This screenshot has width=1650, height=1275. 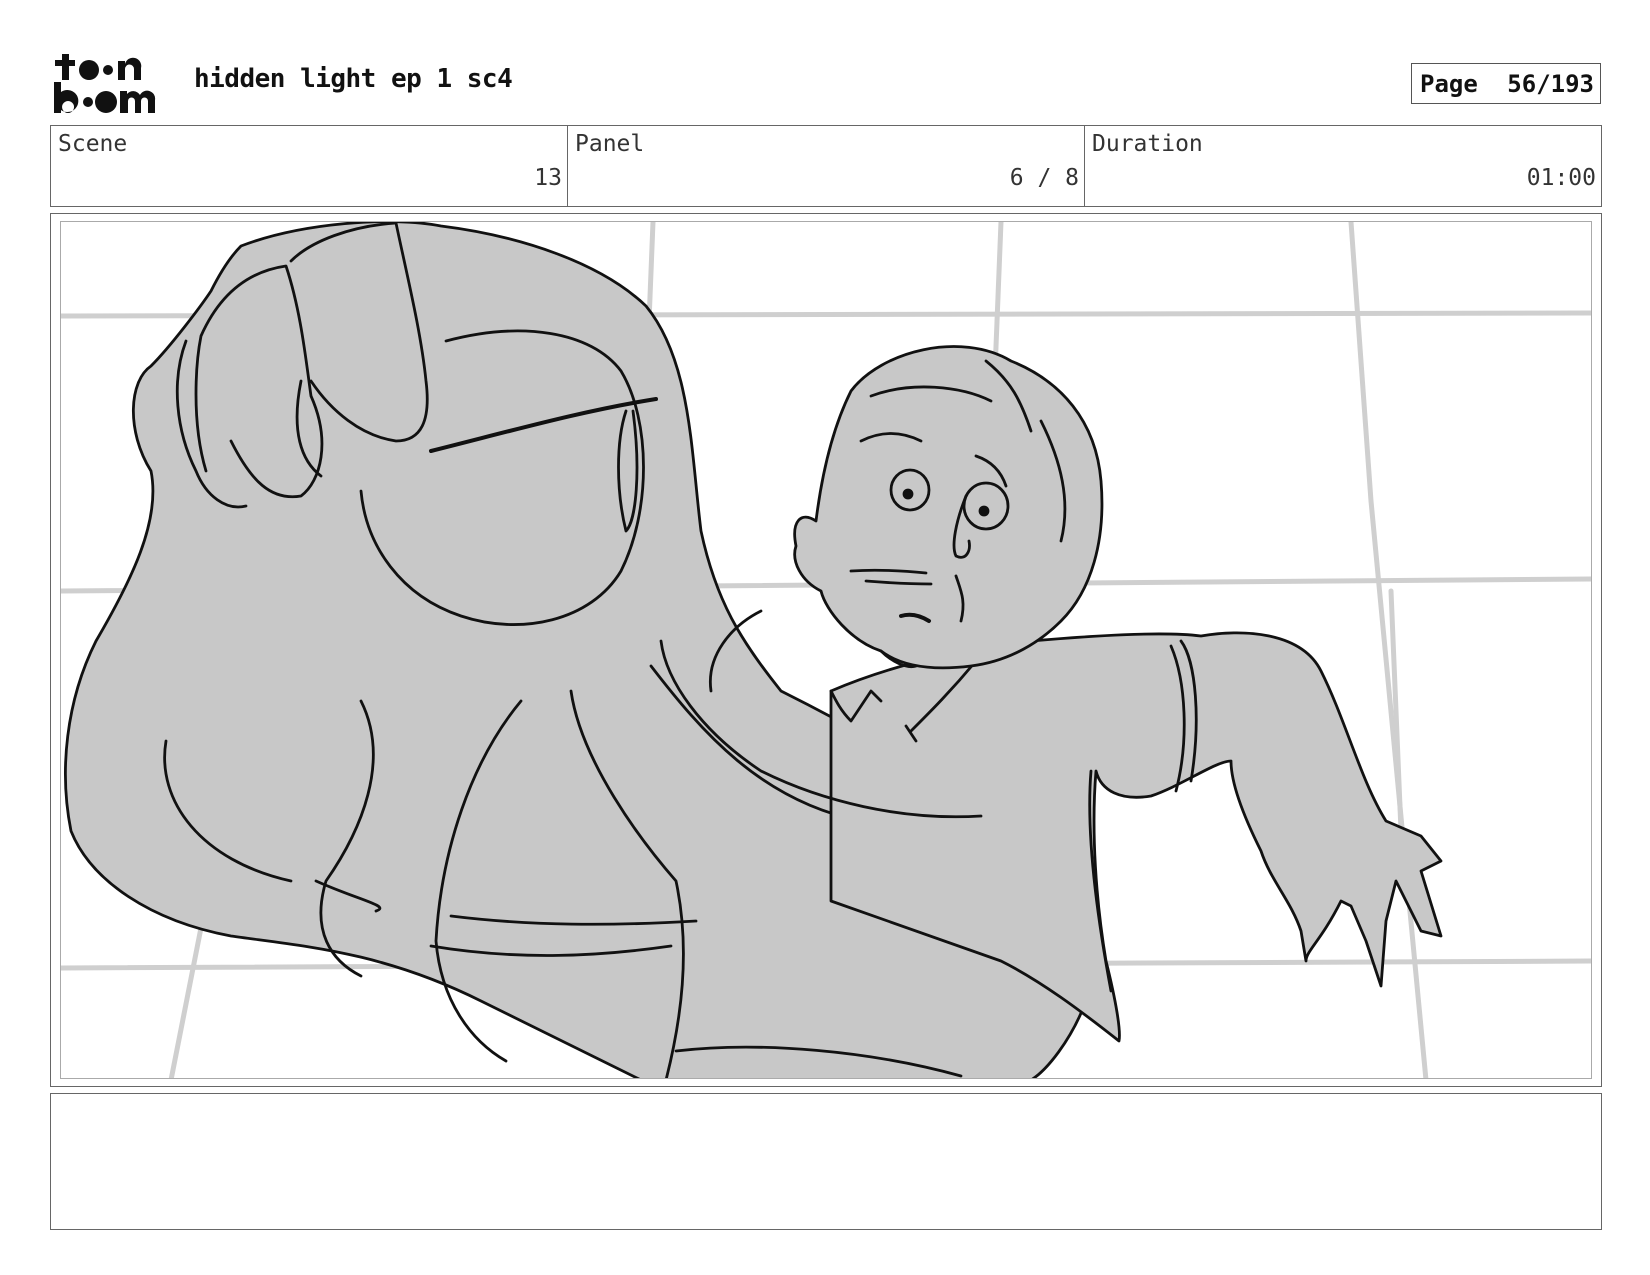 I want to click on duration-value: 01:00, so click(x=1561, y=178).